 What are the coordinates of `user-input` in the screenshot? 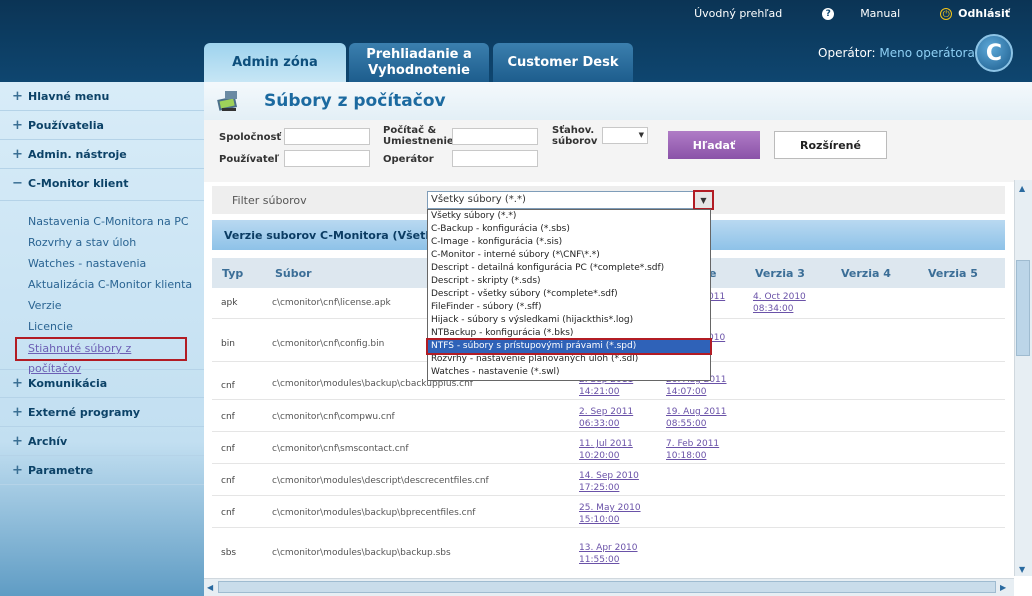 It's located at (327, 158).